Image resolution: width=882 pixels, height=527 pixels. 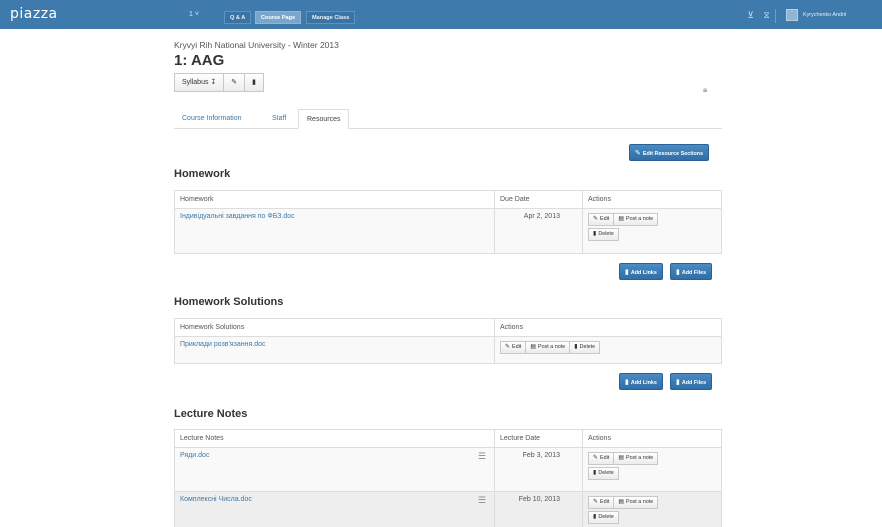 What do you see at coordinates (705, 89) in the screenshot?
I see `lock-icon: 🔒︎` at bounding box center [705, 89].